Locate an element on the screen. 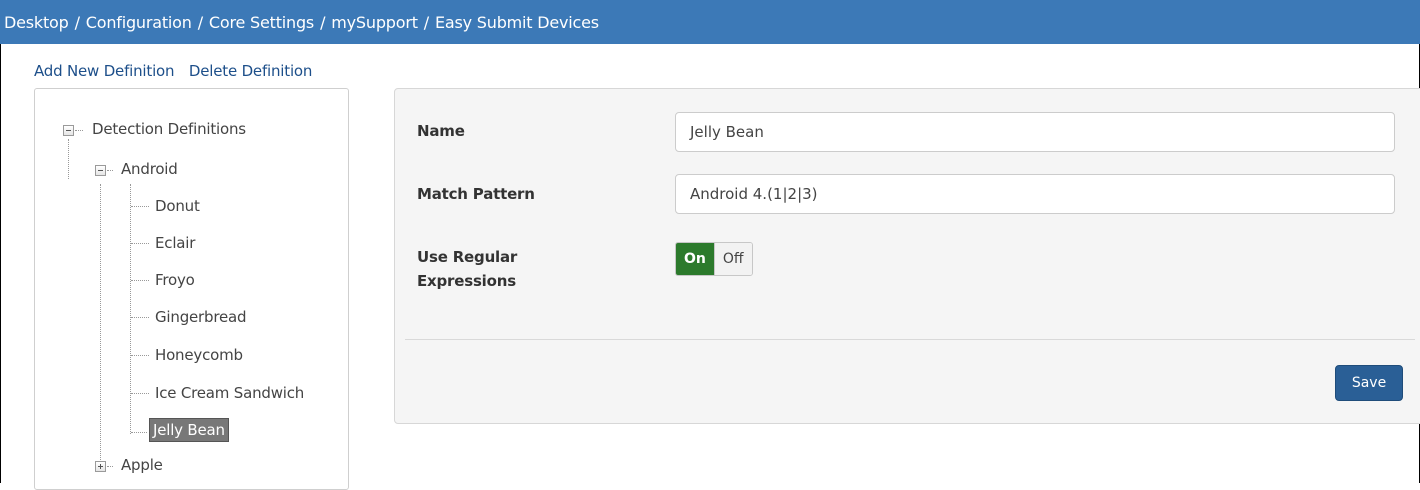 This screenshot has width=1420, height=490. match-pattern-input: Android 4.(1|2|3) is located at coordinates (1035, 194).